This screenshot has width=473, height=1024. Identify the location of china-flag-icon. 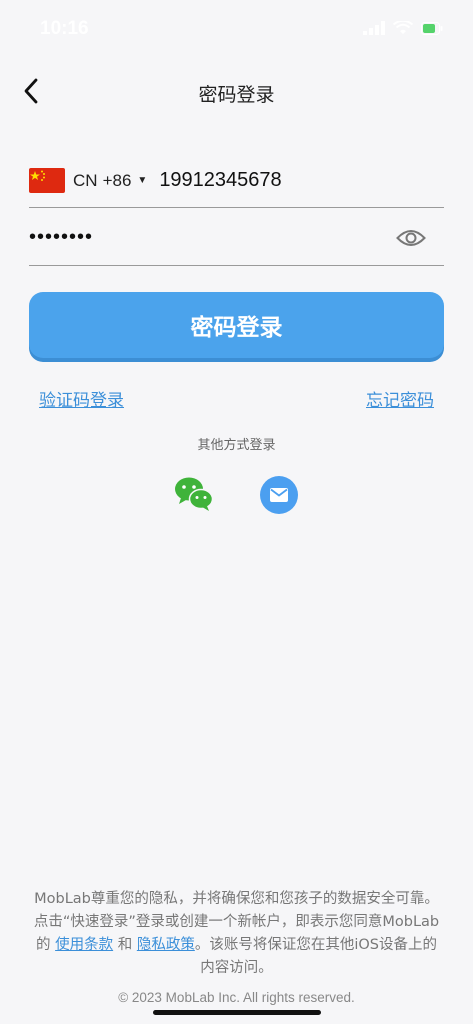
(47, 180).